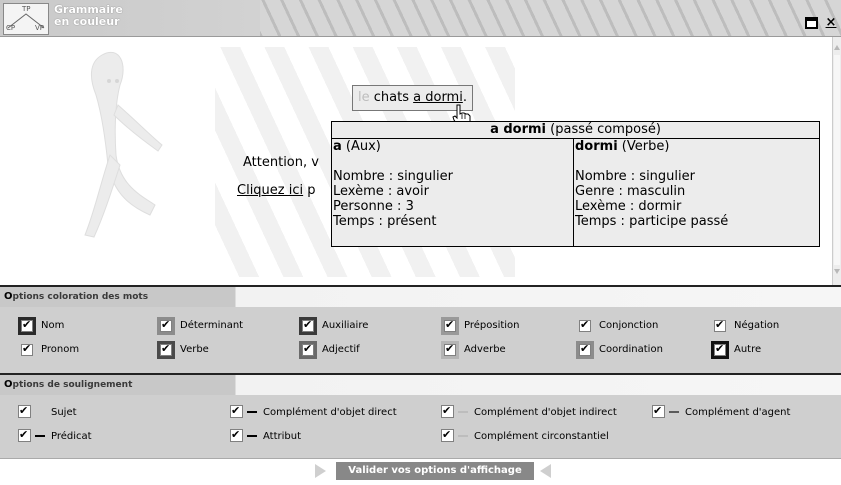  Describe the element at coordinates (837, 47) in the screenshot. I see `scroll-up-icon` at that location.